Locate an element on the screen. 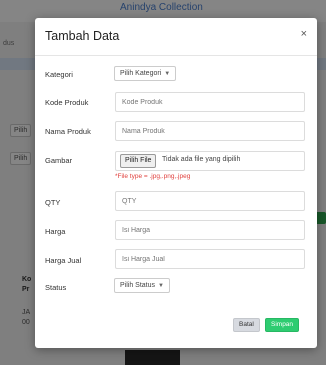 Image resolution: width=326 pixels, height=365 pixels. status-label: Status is located at coordinates (56, 287).